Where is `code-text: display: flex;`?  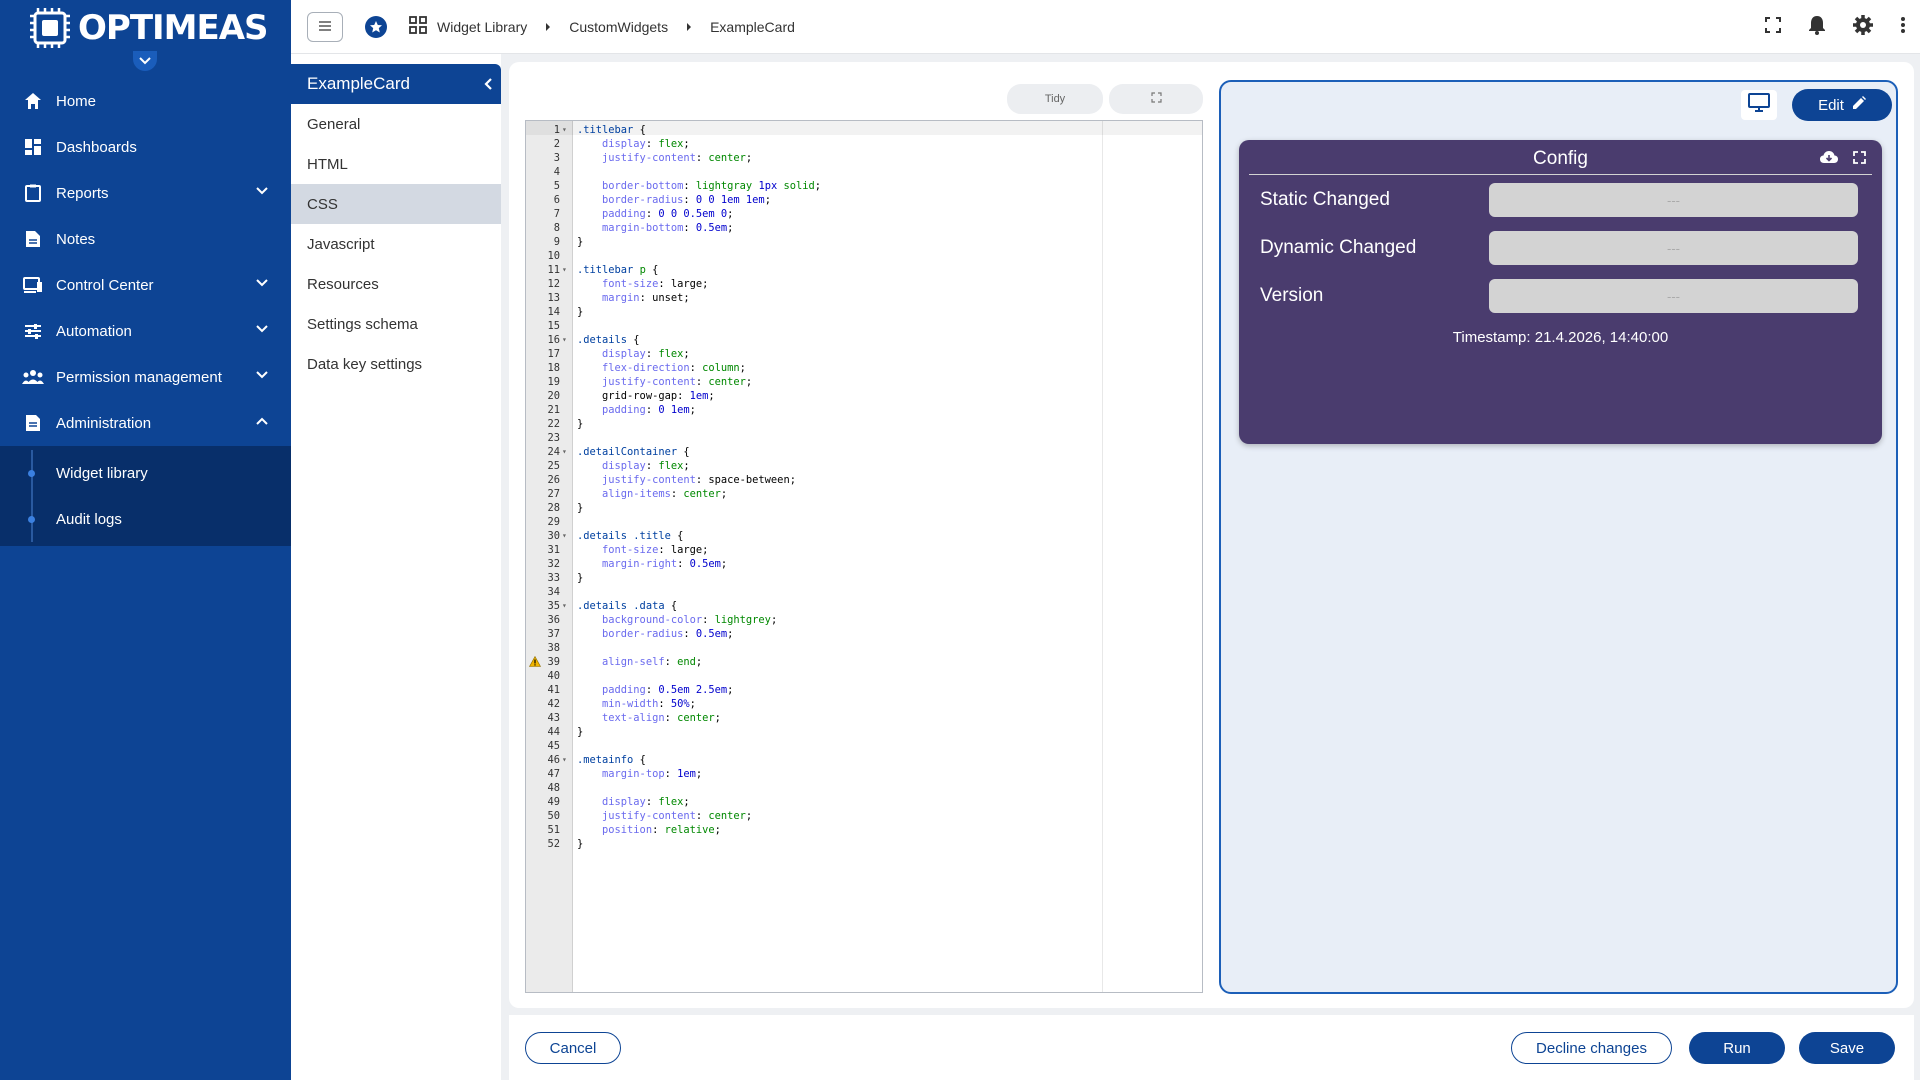 code-text: display: flex; is located at coordinates (633, 466).